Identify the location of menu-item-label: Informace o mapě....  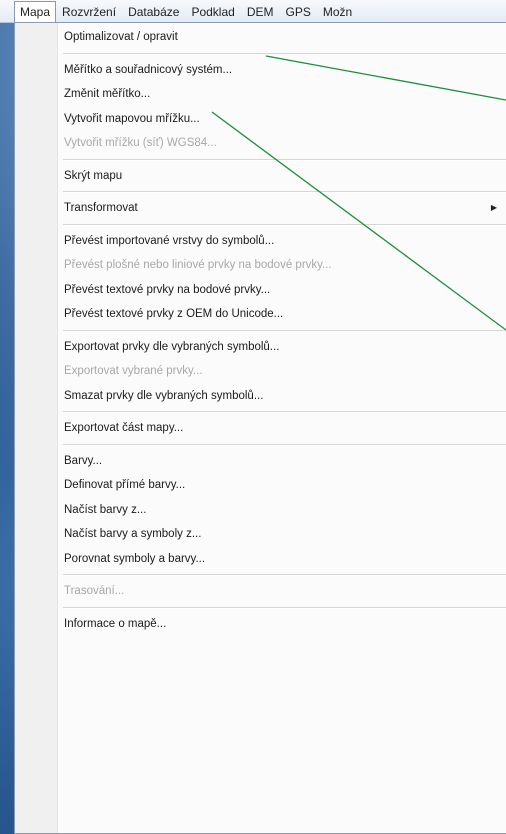
(115, 623).